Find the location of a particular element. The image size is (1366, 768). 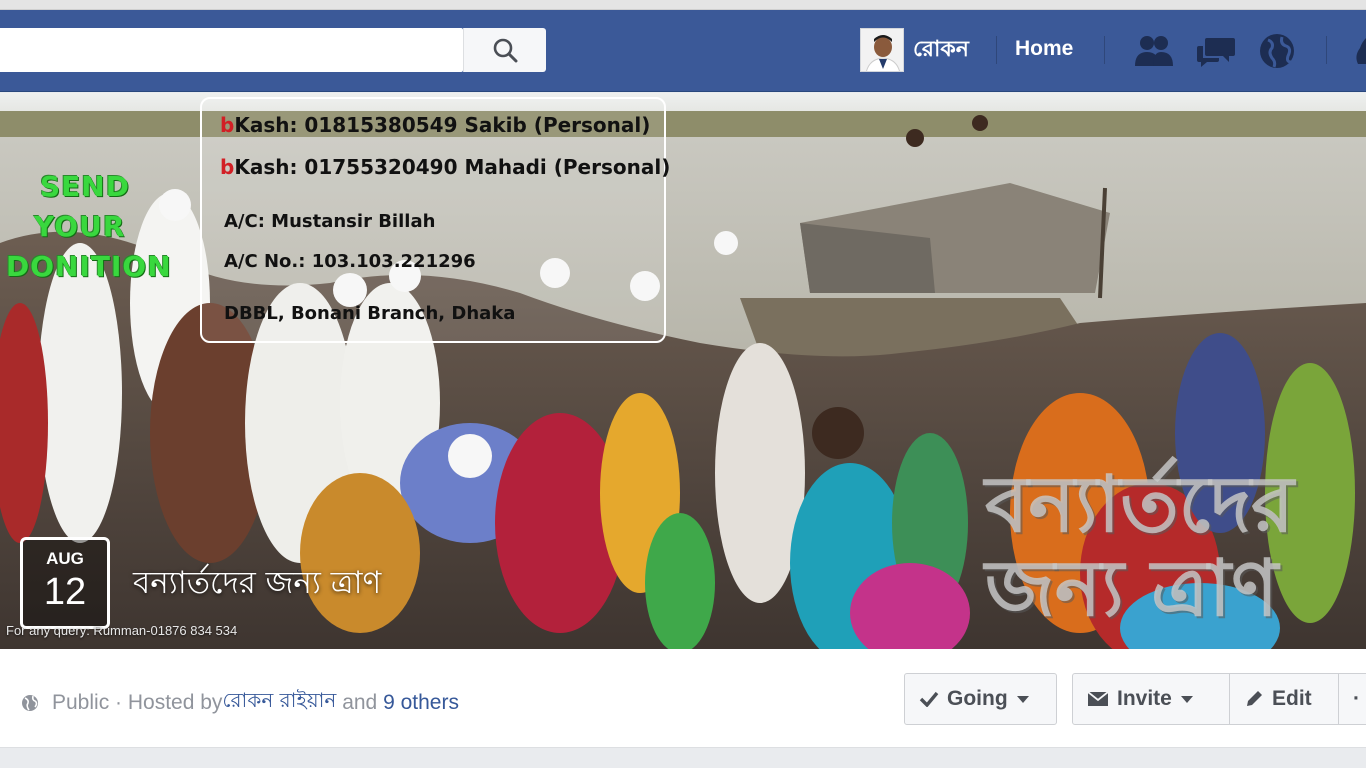

home-link: Home is located at coordinates (1044, 49).